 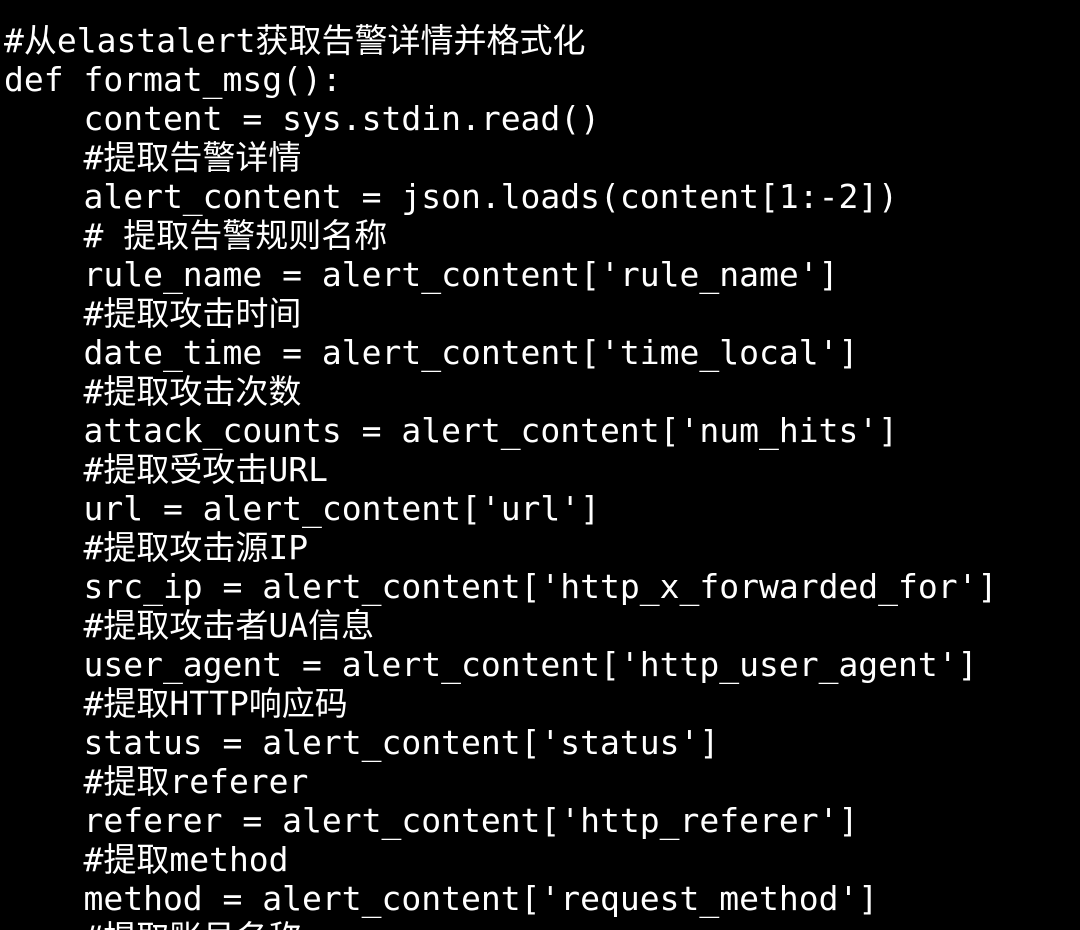 I want to click on code-line: method = alert_content['request_method'], so click(x=441, y=898).